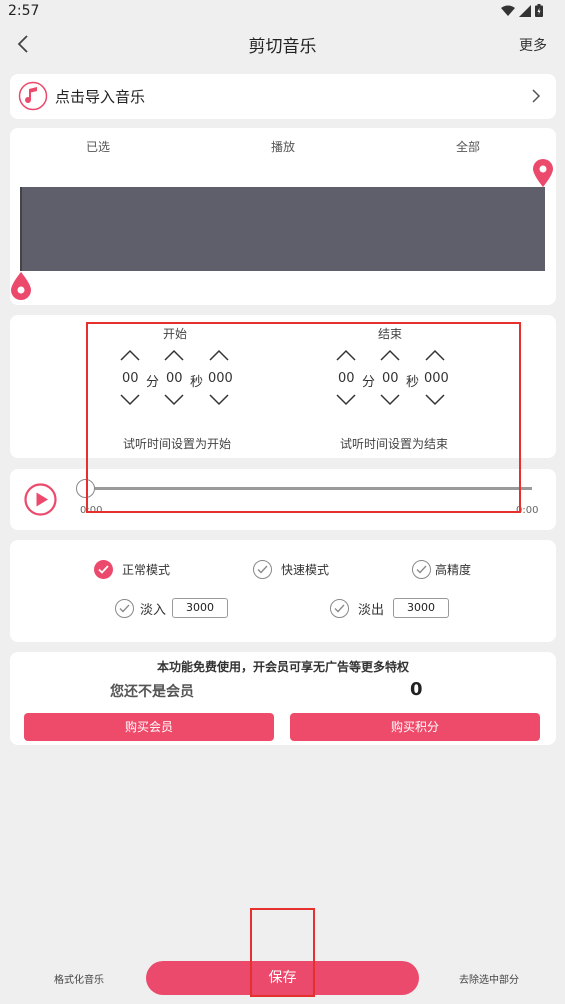 This screenshot has height=1004, width=565. What do you see at coordinates (436, 378) in the screenshot?
I see `end-millis-value: 000` at bounding box center [436, 378].